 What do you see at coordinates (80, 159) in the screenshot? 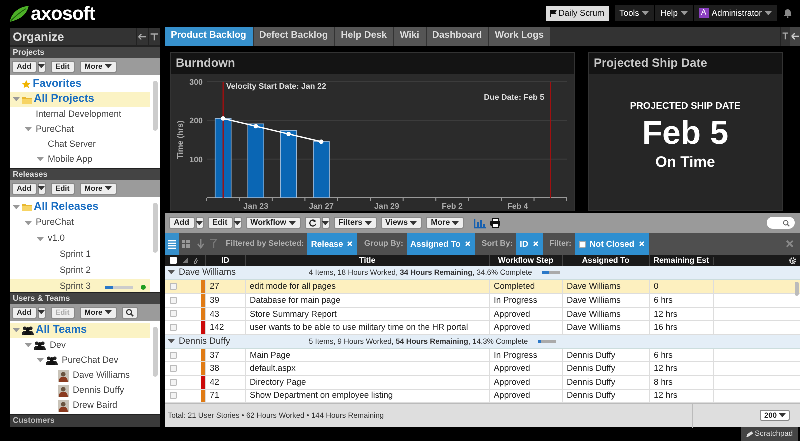
I see `tree-item: Mobile App` at bounding box center [80, 159].